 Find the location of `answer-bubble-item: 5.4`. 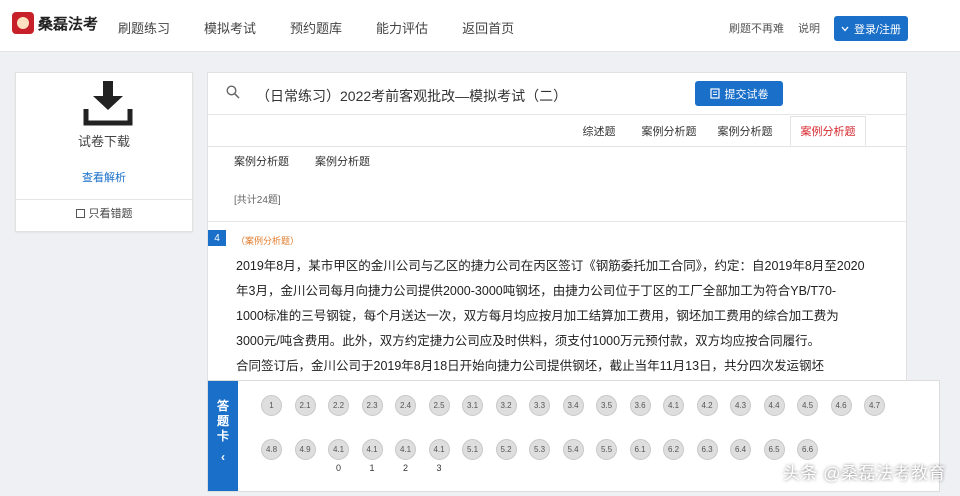

answer-bubble-item: 5.4 is located at coordinates (579, 454).